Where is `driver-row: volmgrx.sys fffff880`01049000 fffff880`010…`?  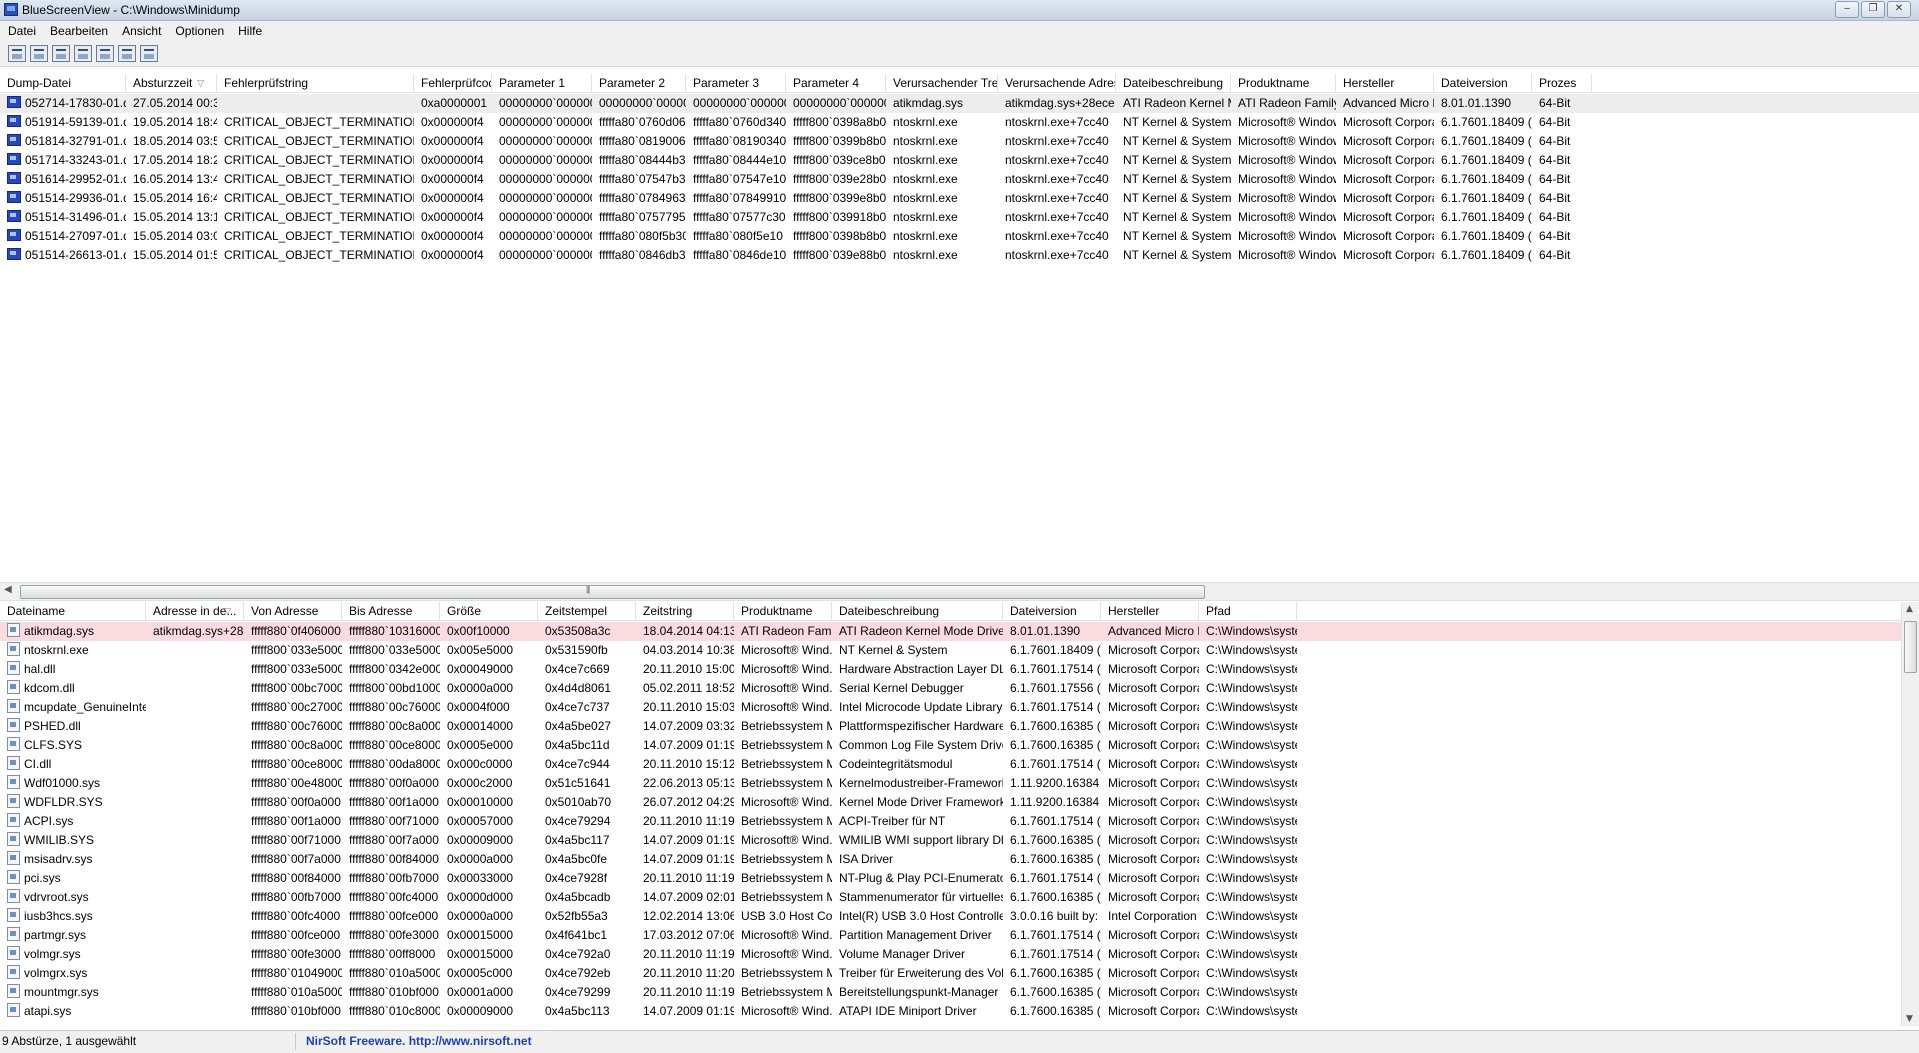
driver-row: volmgrx.sys fffff880`01049000 fffff880`010… is located at coordinates (959, 973).